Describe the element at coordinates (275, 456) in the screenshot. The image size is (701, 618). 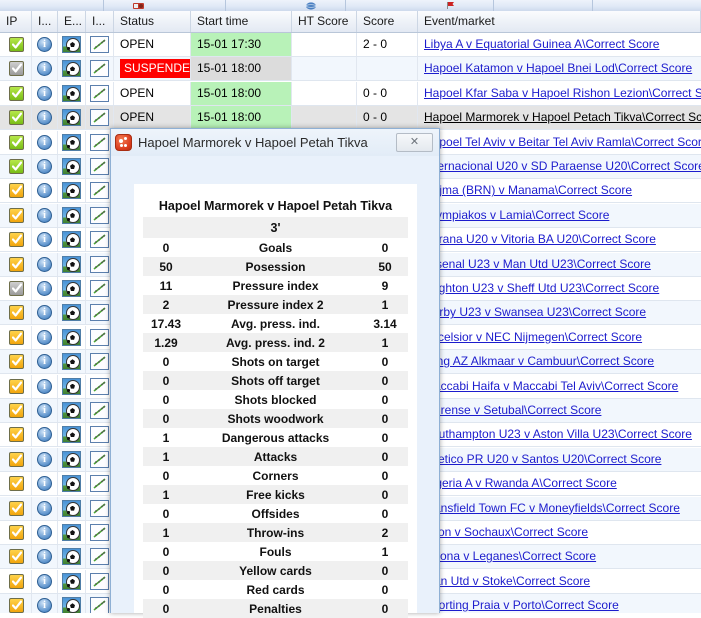
I see `stat-label: Attacks` at that location.